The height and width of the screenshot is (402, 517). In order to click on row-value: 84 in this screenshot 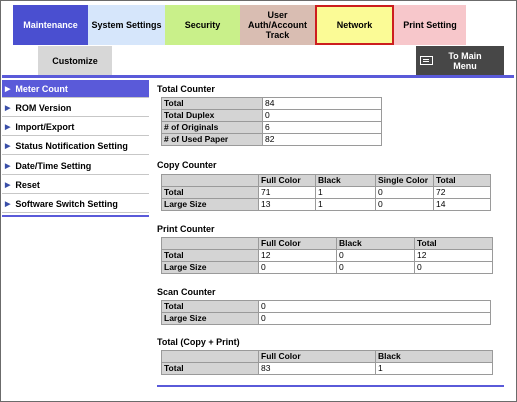, I will do `click(322, 103)`.